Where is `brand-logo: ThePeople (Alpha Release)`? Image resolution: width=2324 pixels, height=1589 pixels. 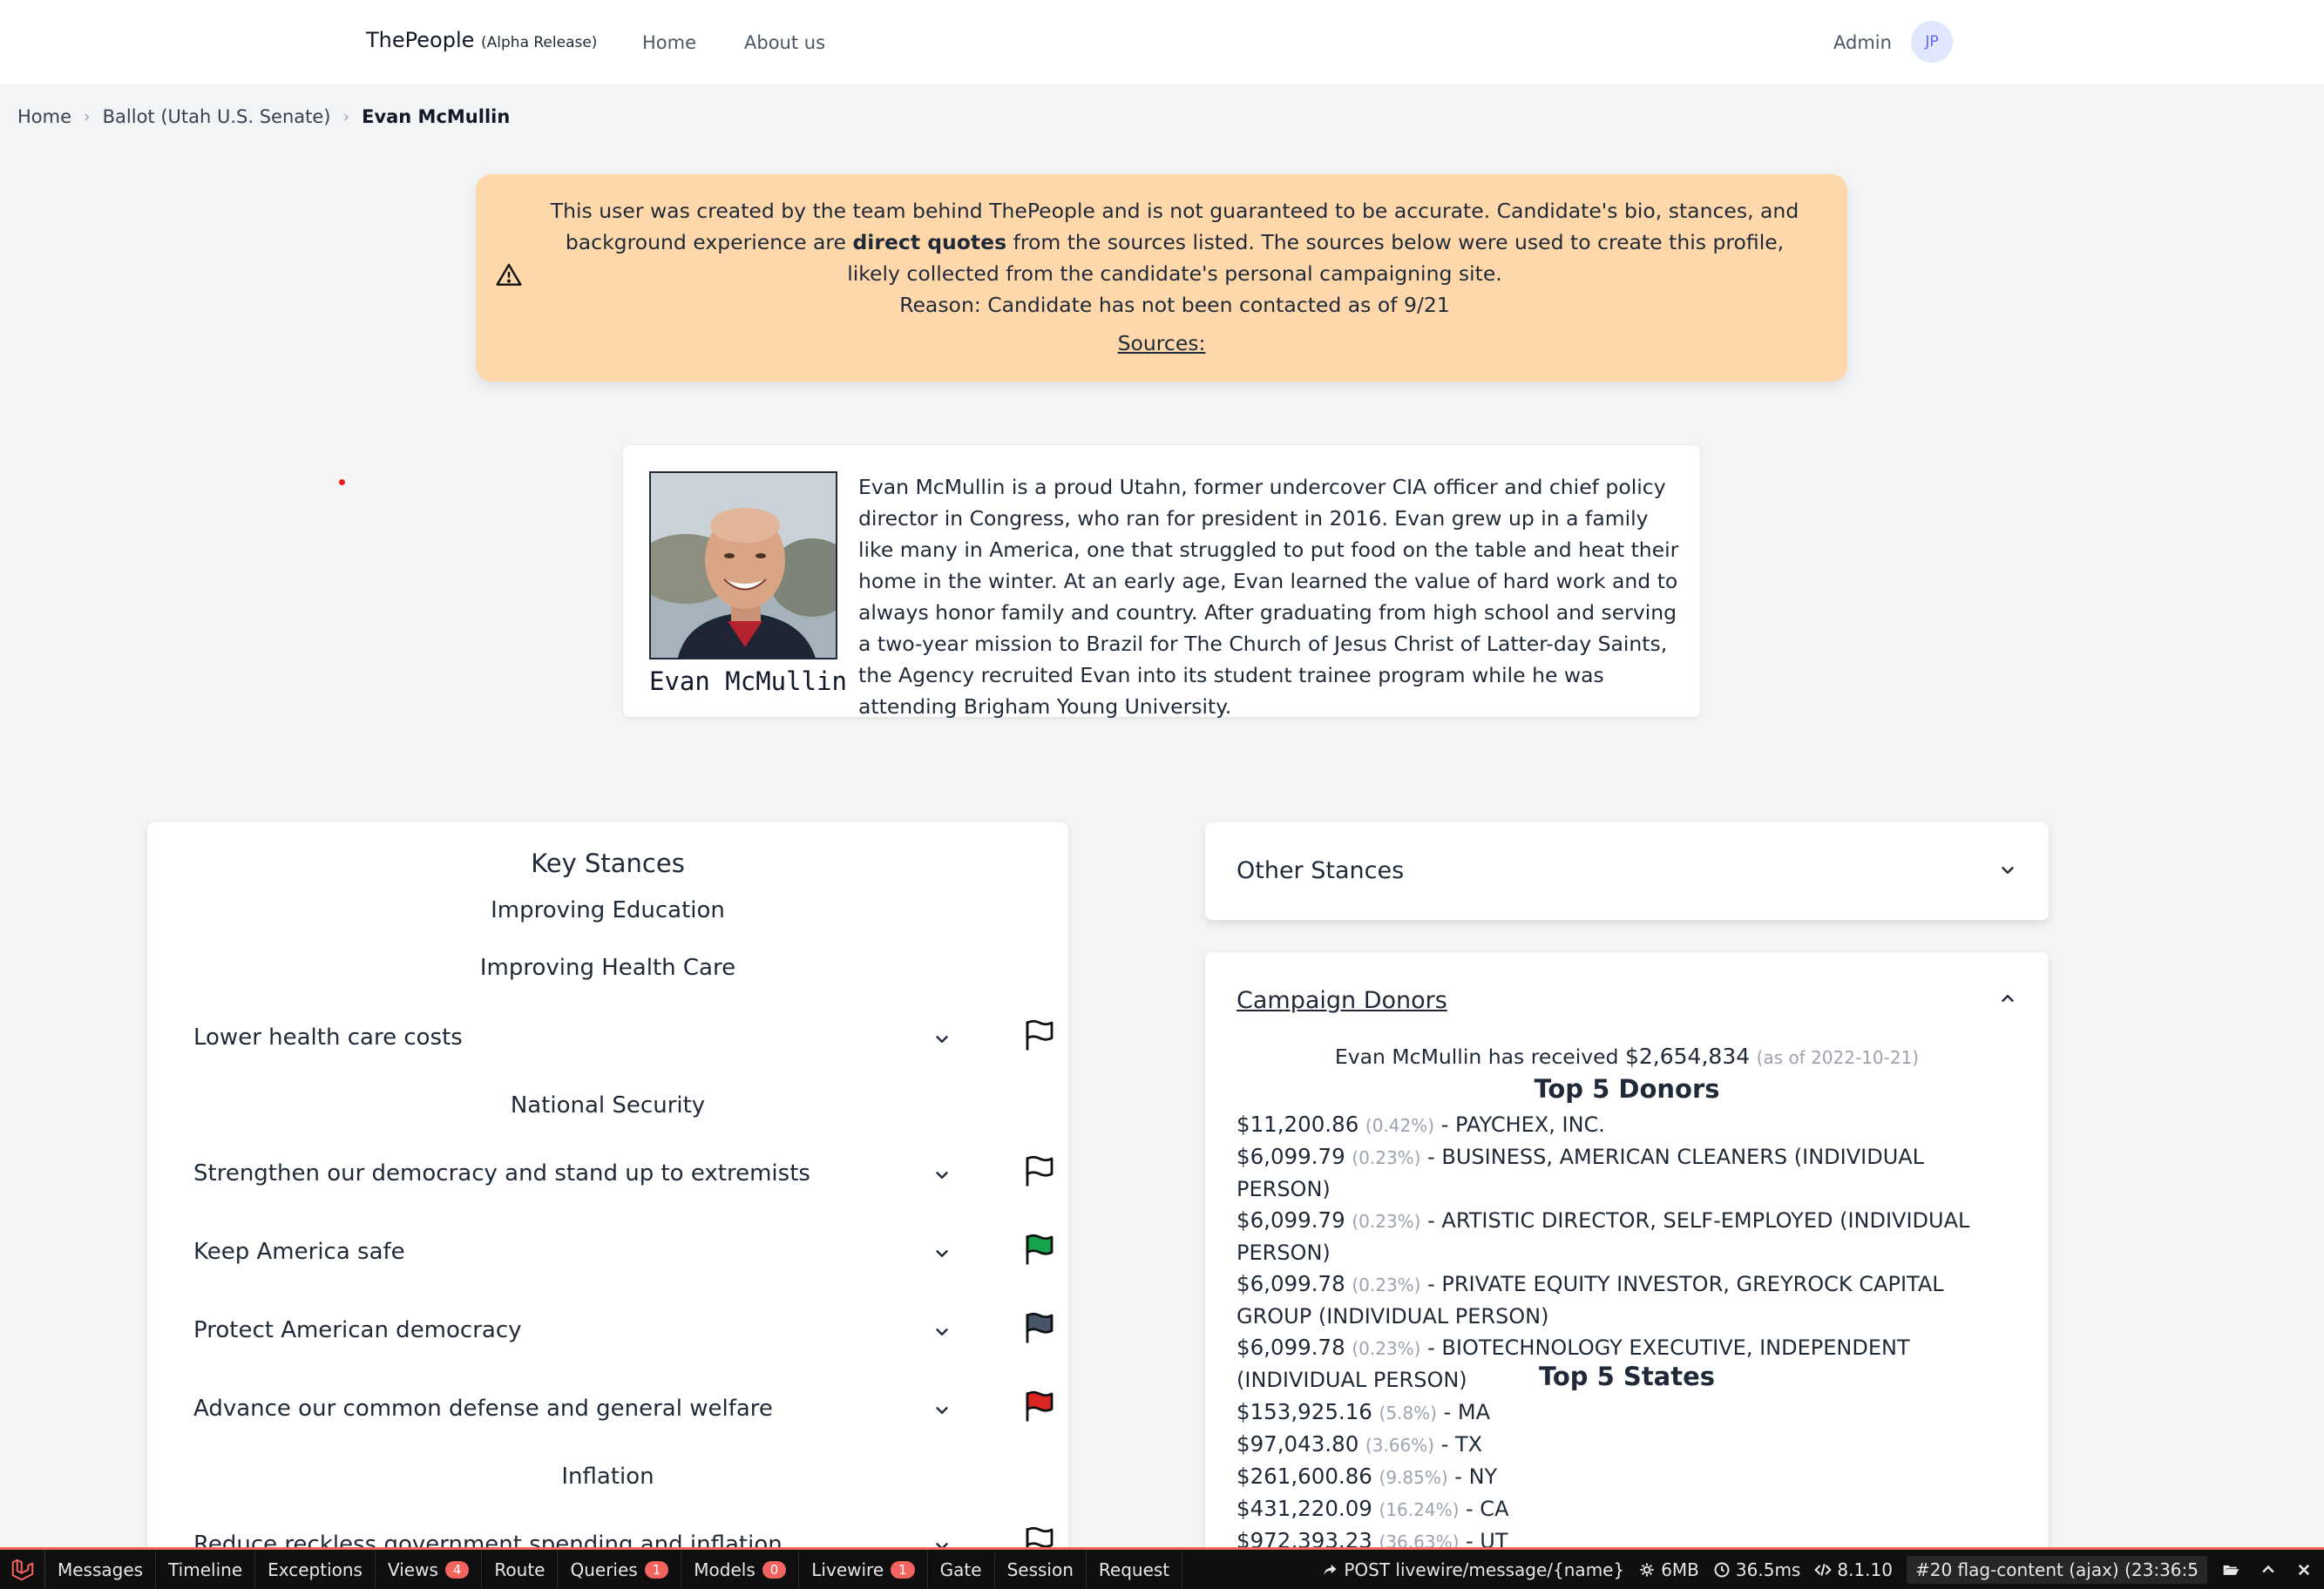 brand-logo: ThePeople (Alpha Release) is located at coordinates (481, 40).